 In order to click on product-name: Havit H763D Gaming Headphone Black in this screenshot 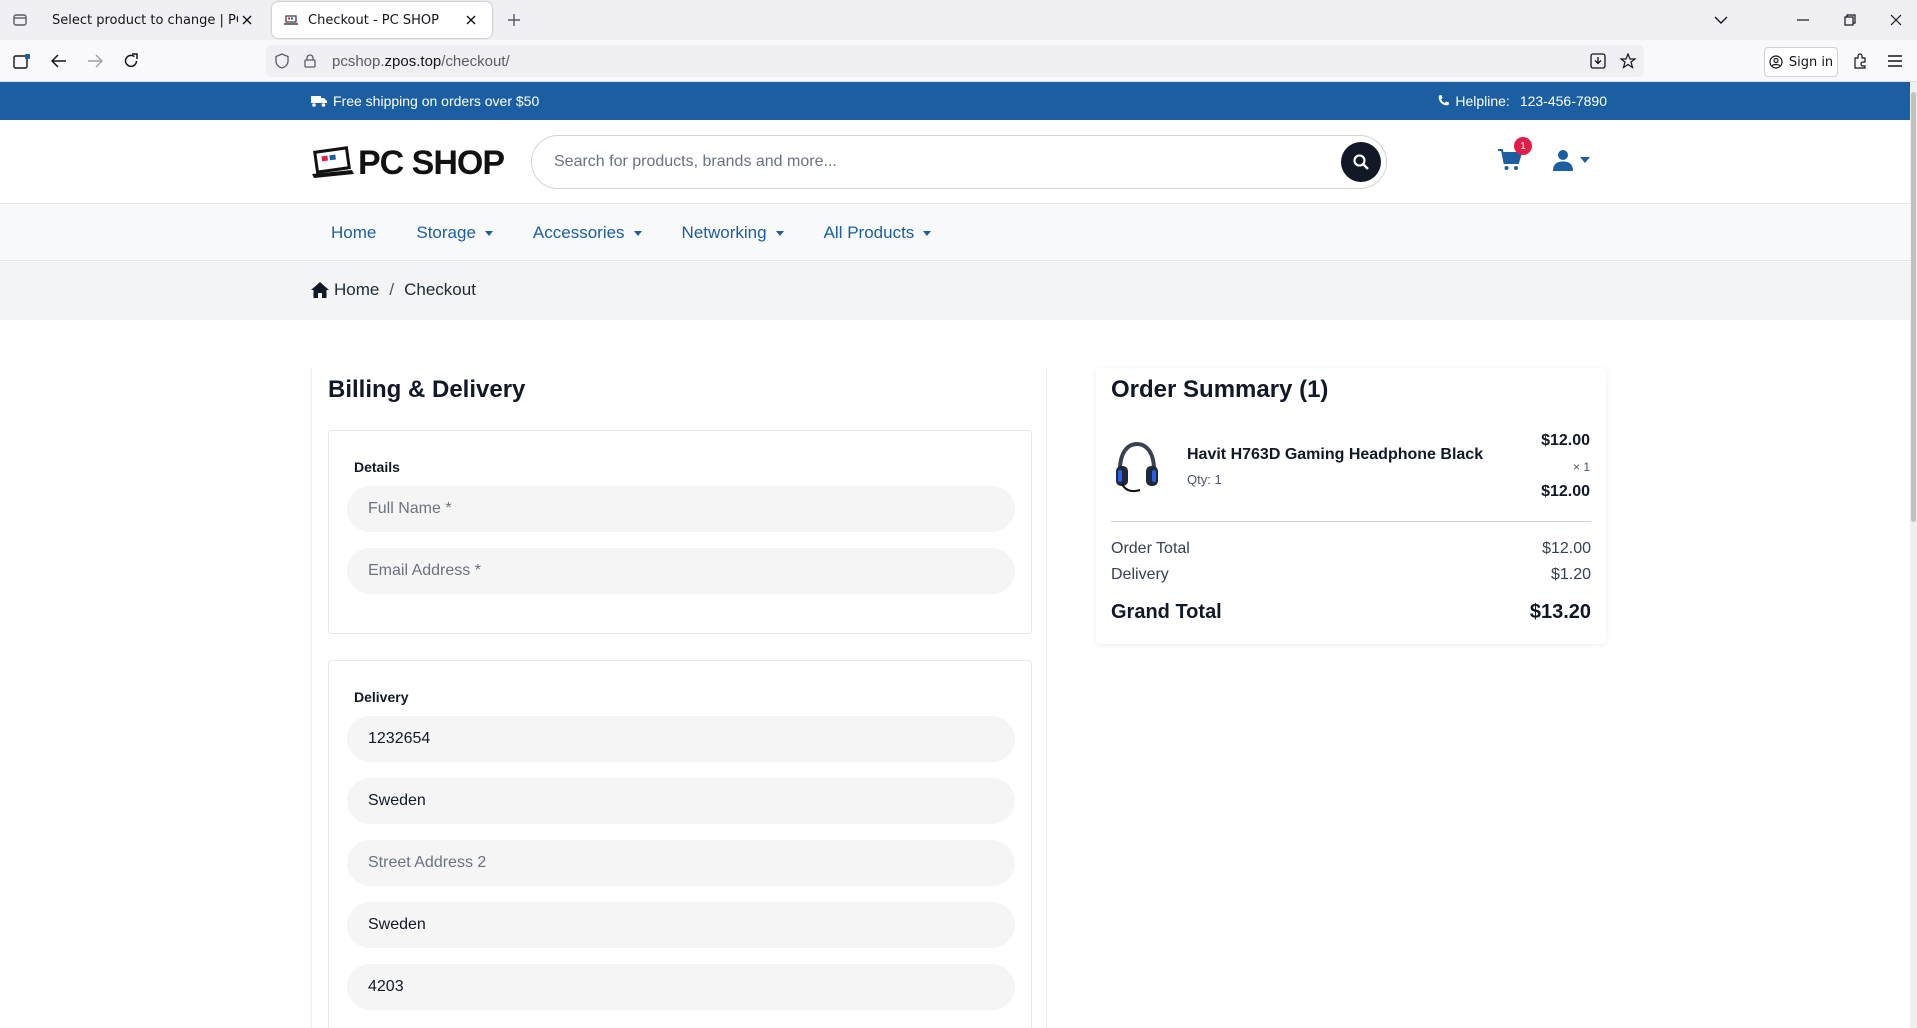, I will do `click(1335, 455)`.